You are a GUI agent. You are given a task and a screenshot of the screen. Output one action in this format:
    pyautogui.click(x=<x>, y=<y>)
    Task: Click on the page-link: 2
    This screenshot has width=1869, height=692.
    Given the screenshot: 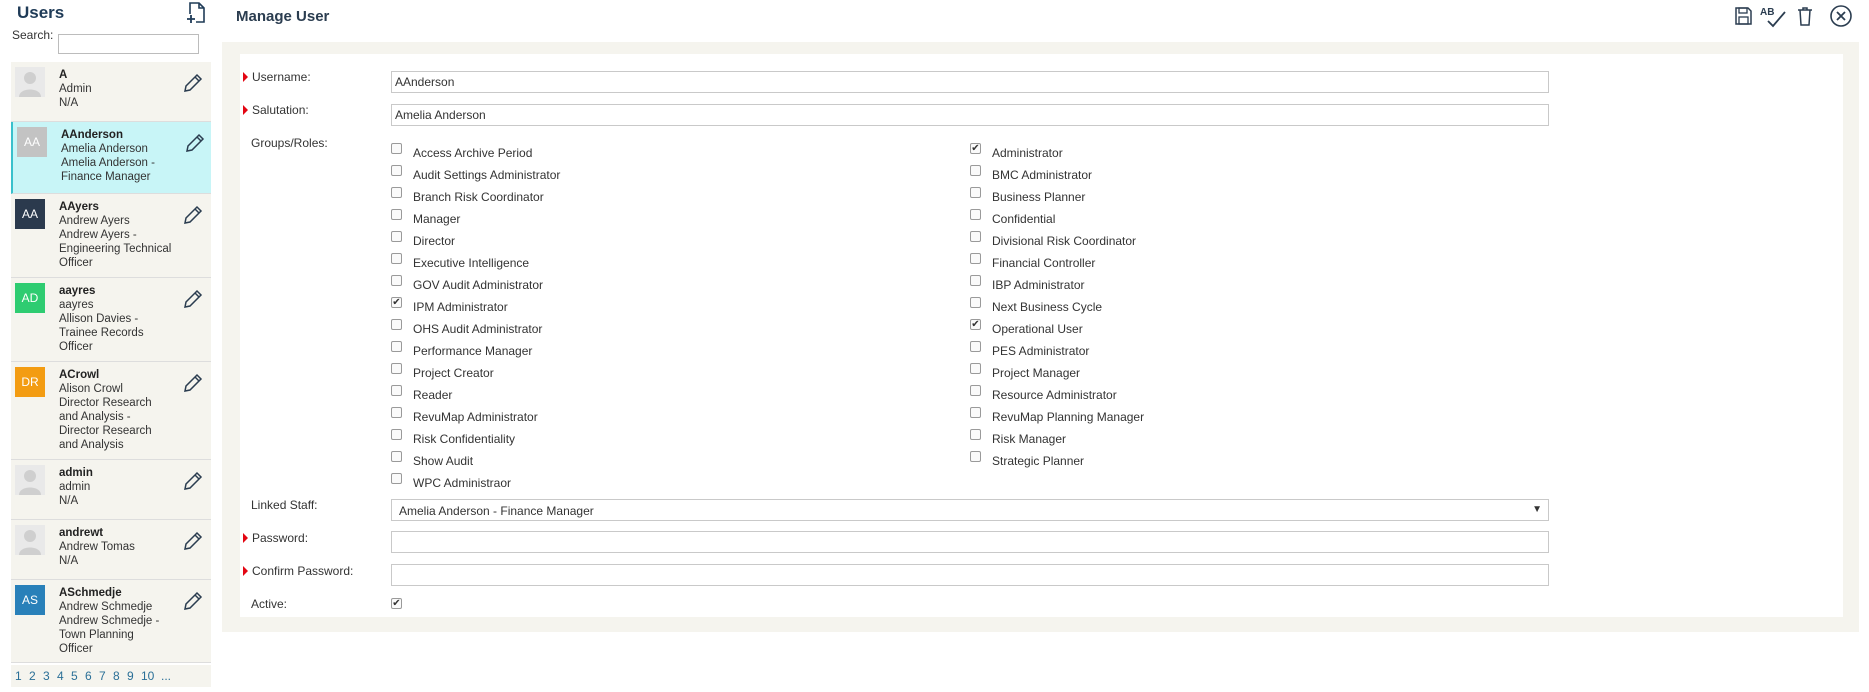 What is the action you would take?
    pyautogui.click(x=32, y=676)
    